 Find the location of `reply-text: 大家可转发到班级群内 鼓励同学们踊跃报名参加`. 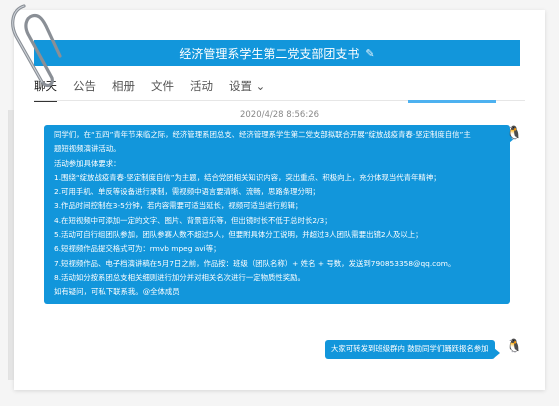

reply-text: 大家可转发到班级群内 鼓励同学们踊跃报名参加 is located at coordinates (410, 349).